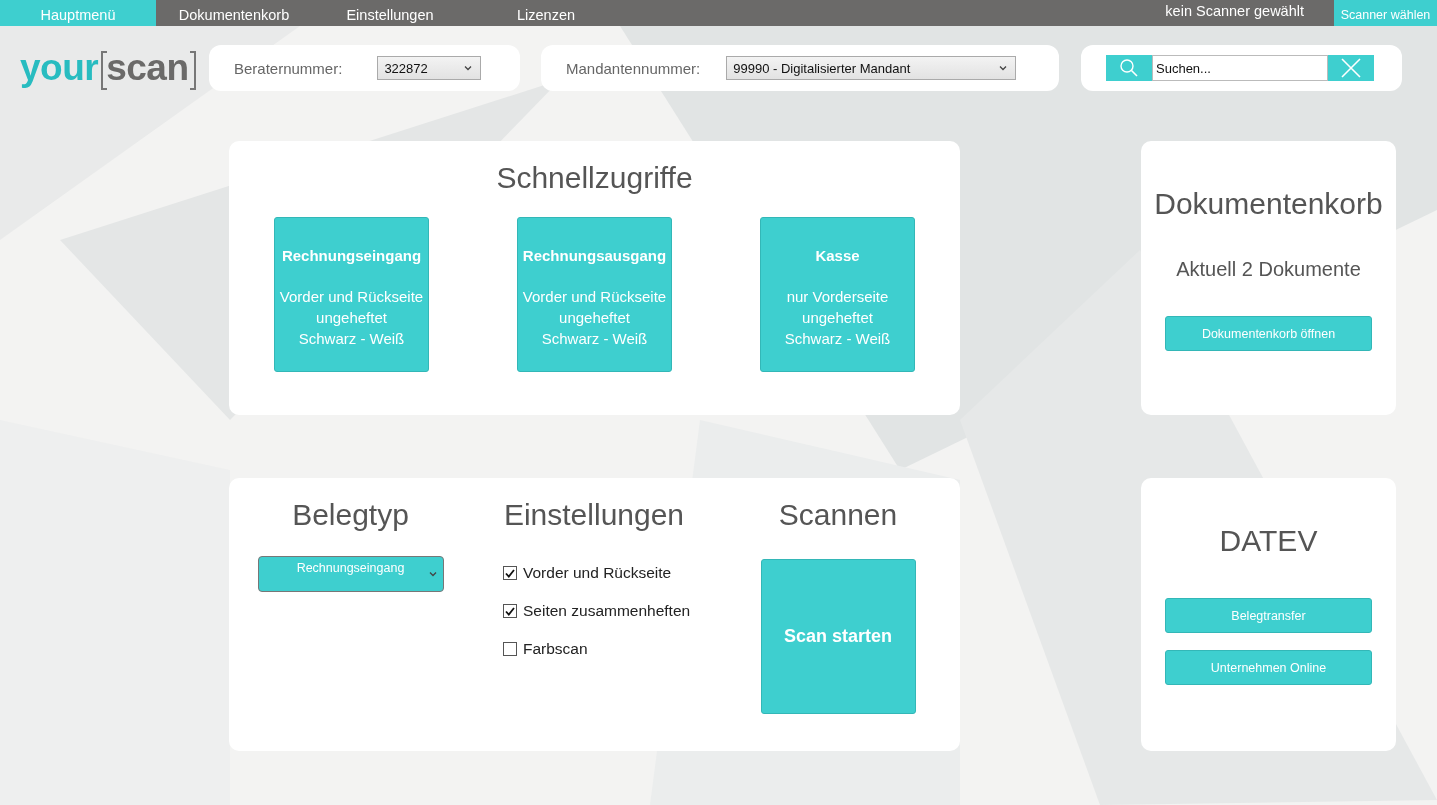  I want to click on option-label: Farbscan, so click(555, 649).